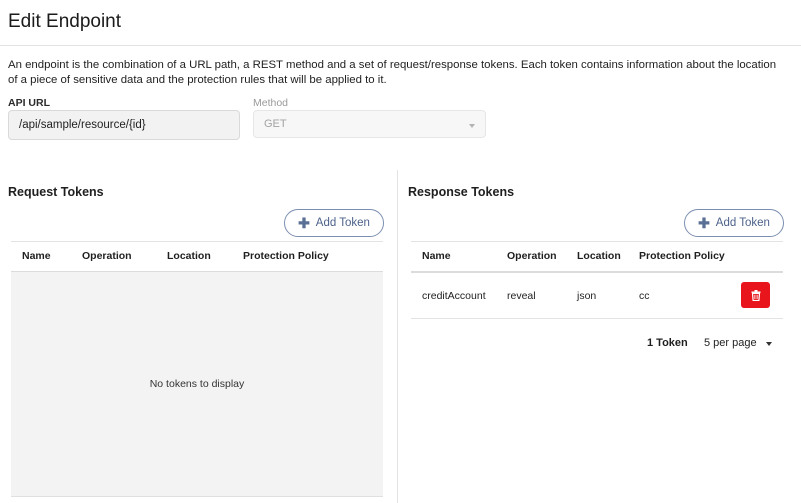  Describe the element at coordinates (436, 256) in the screenshot. I see `response-col-name: Name` at that location.